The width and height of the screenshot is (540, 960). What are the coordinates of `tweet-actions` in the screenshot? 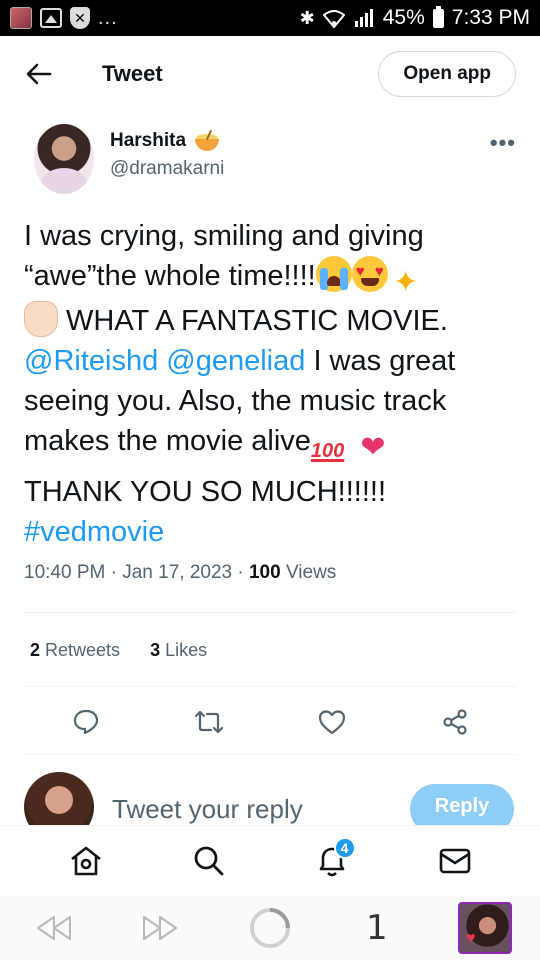 It's located at (270, 722).